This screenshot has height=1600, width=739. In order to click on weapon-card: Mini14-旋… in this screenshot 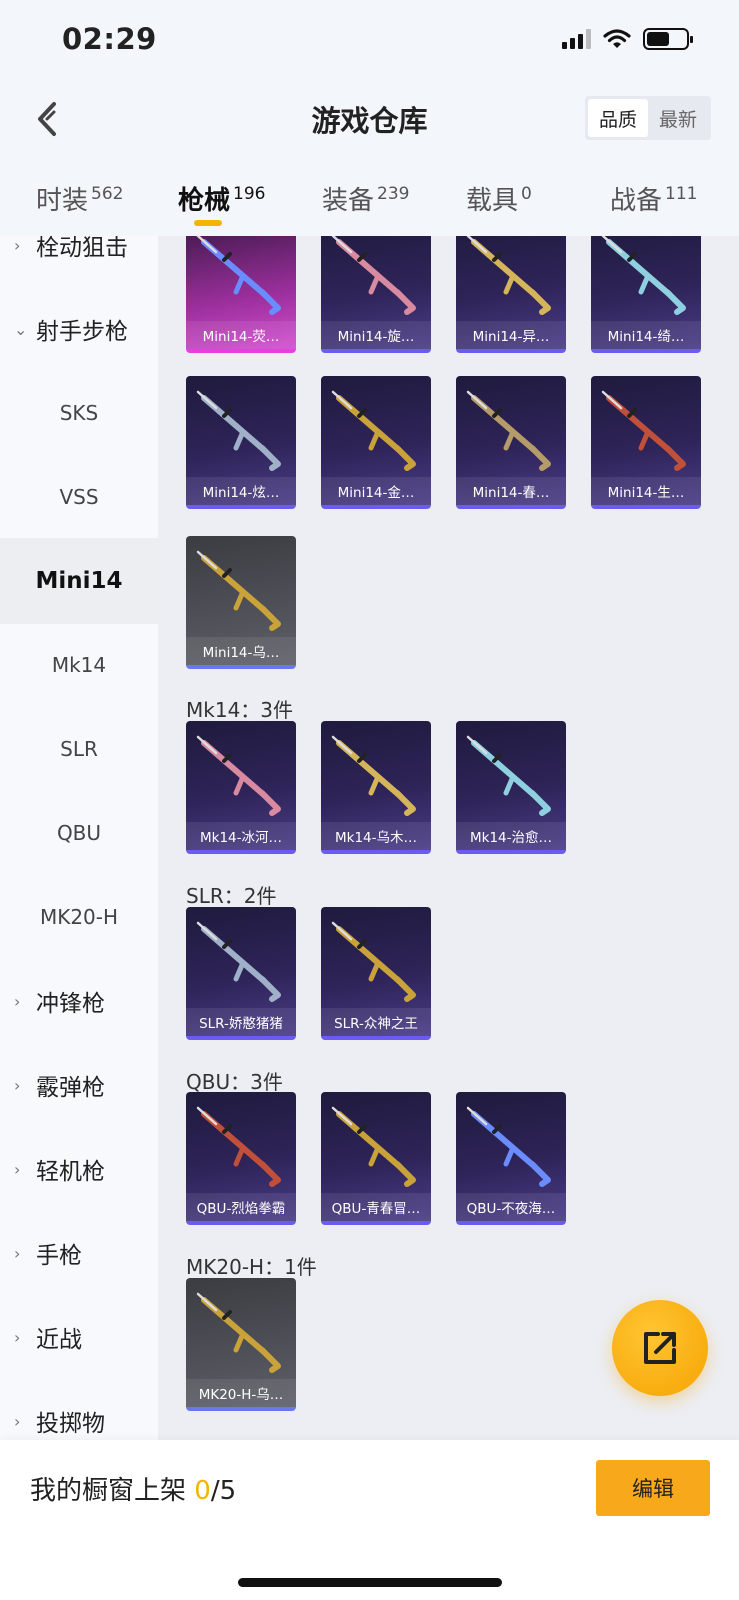, I will do `click(376, 294)`.